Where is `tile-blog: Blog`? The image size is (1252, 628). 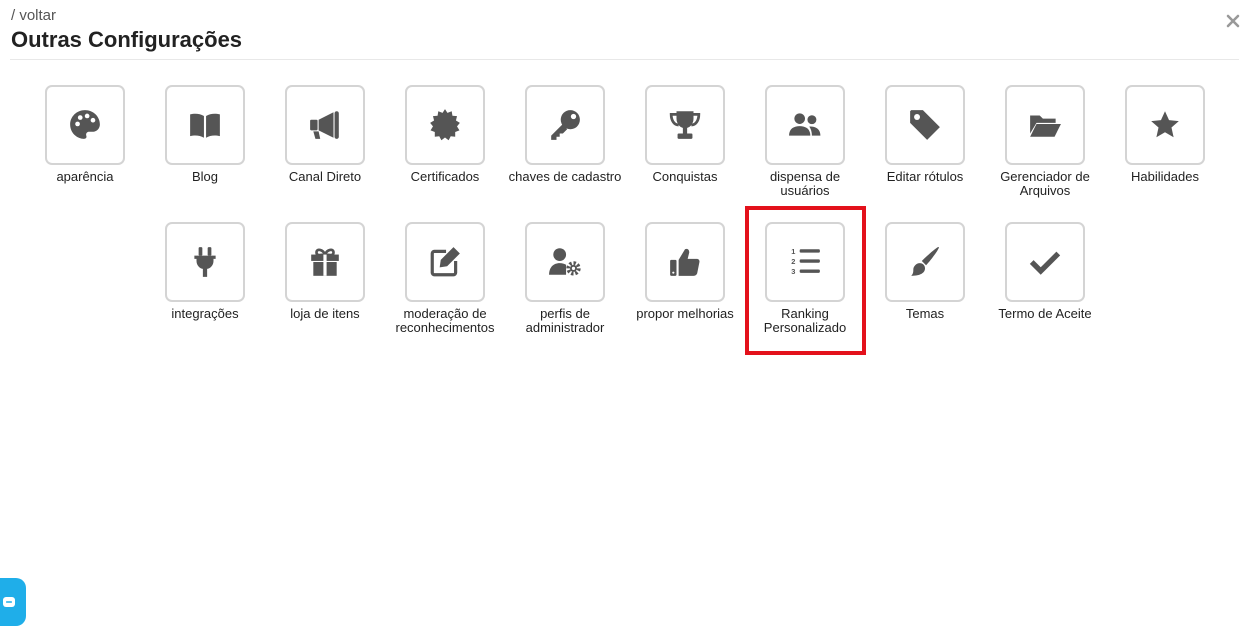 tile-blog: Blog is located at coordinates (205, 134).